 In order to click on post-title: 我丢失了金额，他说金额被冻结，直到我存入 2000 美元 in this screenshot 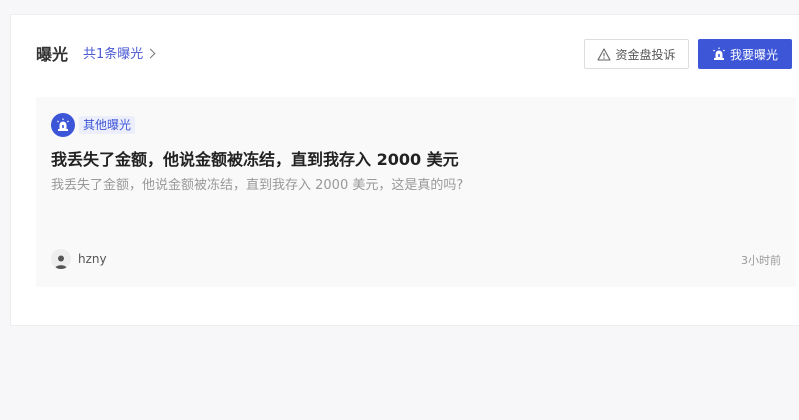, I will do `click(255, 160)`.